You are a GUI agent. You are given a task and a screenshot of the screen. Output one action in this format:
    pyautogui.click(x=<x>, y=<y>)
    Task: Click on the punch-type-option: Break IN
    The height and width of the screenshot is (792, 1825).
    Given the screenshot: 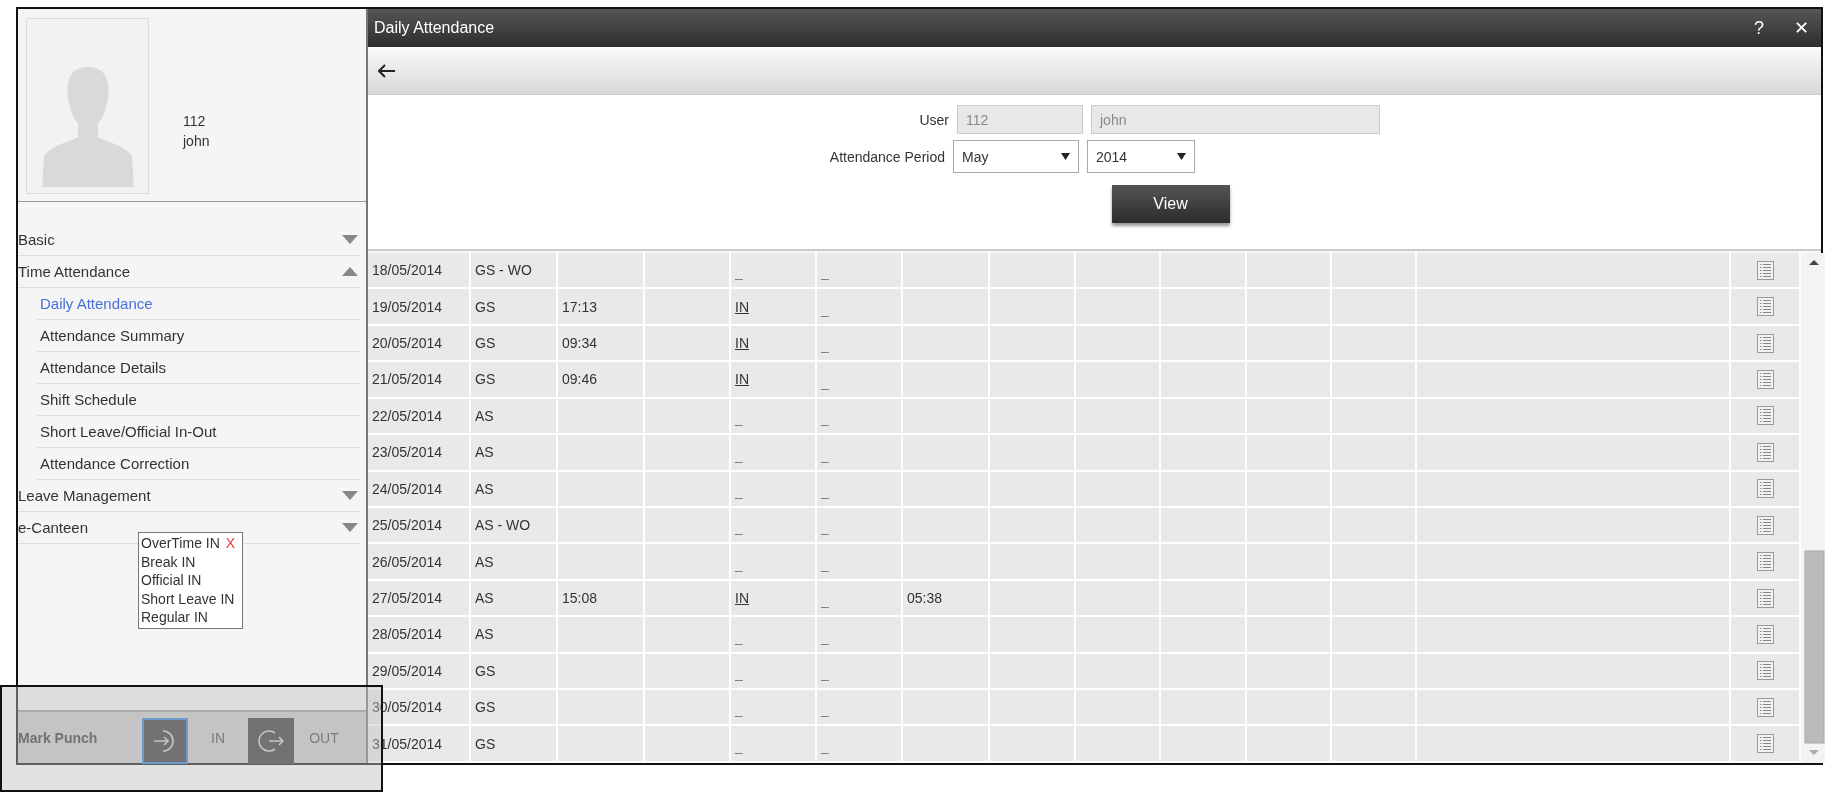 What is the action you would take?
    pyautogui.click(x=168, y=561)
    